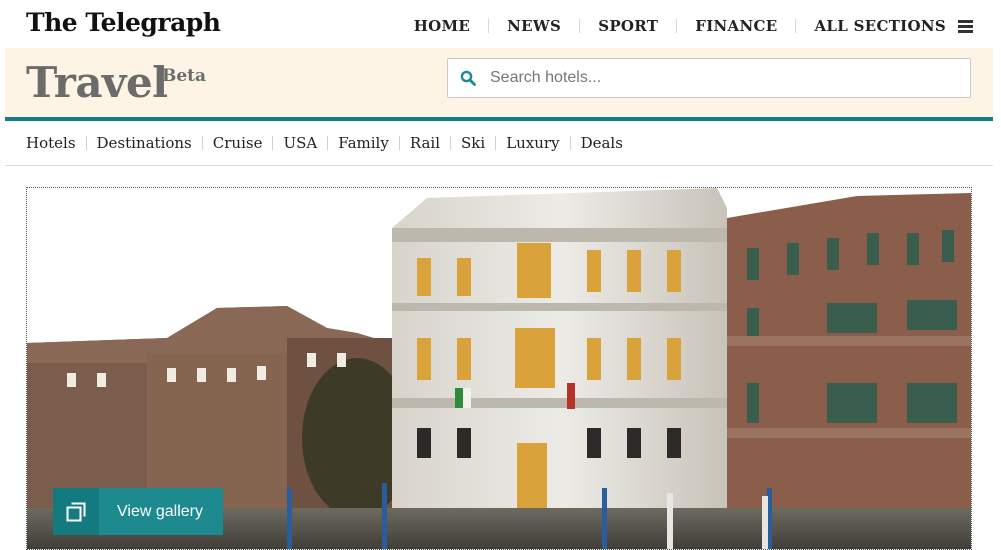  What do you see at coordinates (628, 26) in the screenshot?
I see `nav-sport: SPORT` at bounding box center [628, 26].